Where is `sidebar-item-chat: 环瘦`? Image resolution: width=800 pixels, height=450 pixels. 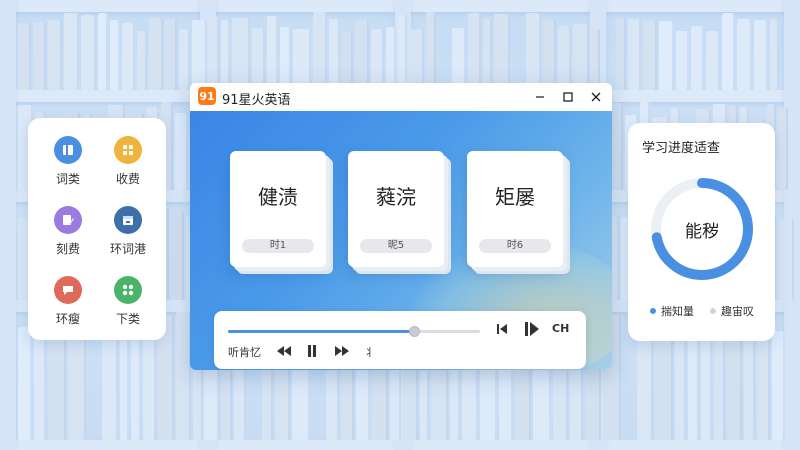
sidebar-item-chat: 环瘦 is located at coordinates (68, 301).